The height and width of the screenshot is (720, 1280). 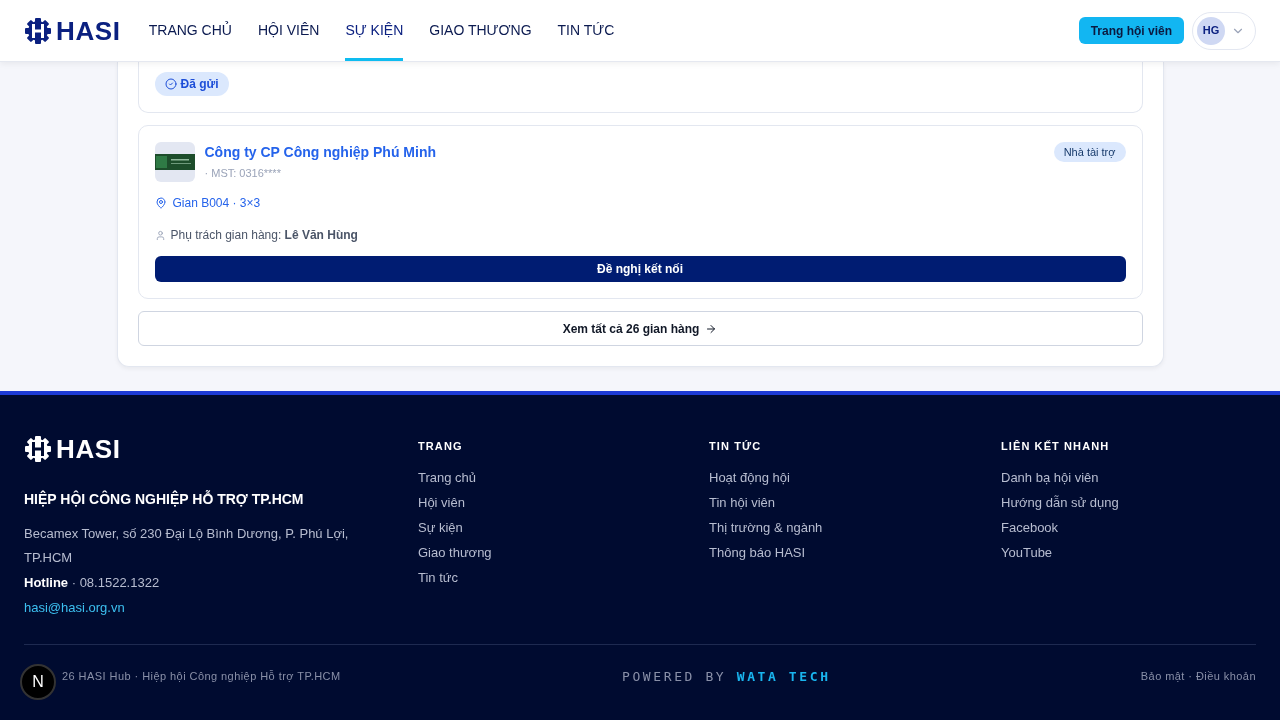 I want to click on footer-link: Danh bạ hội viên, so click(x=1050, y=477).